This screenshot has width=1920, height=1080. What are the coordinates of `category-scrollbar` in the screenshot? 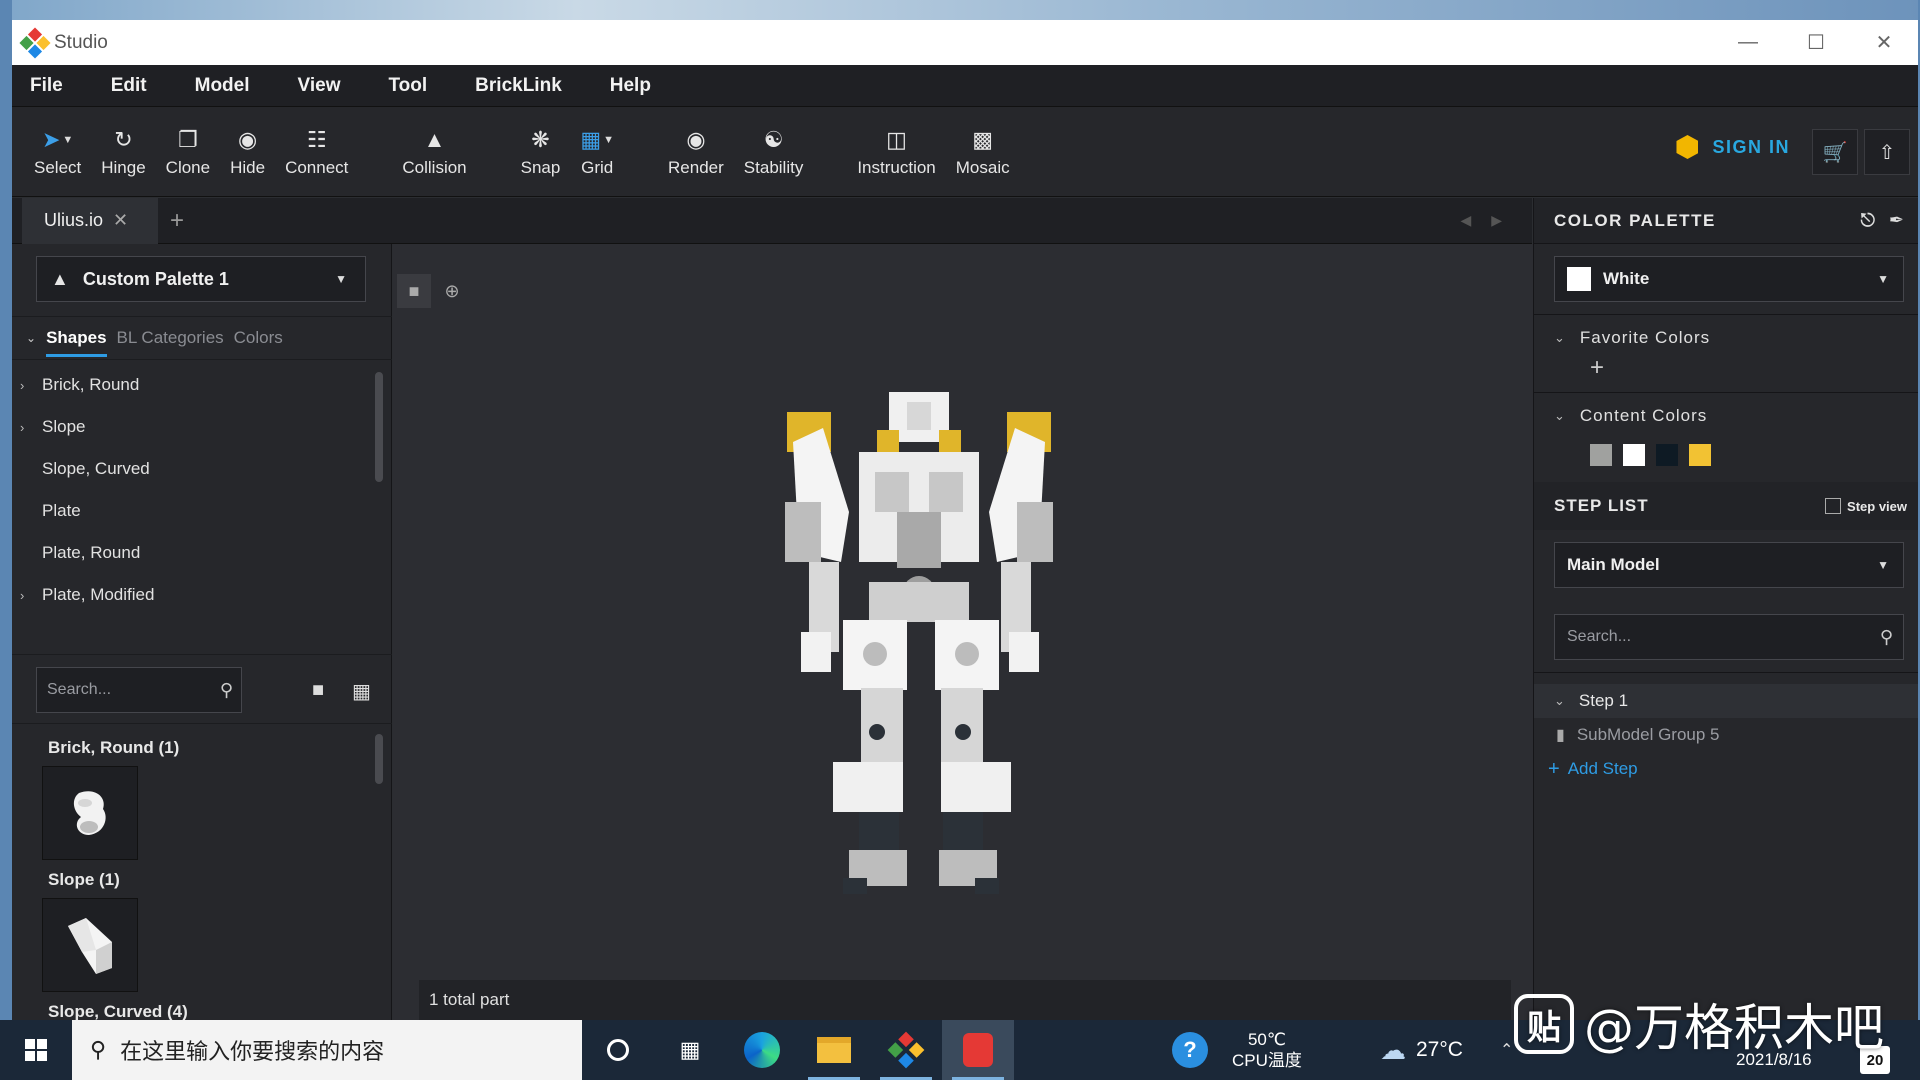 It's located at (379, 427).